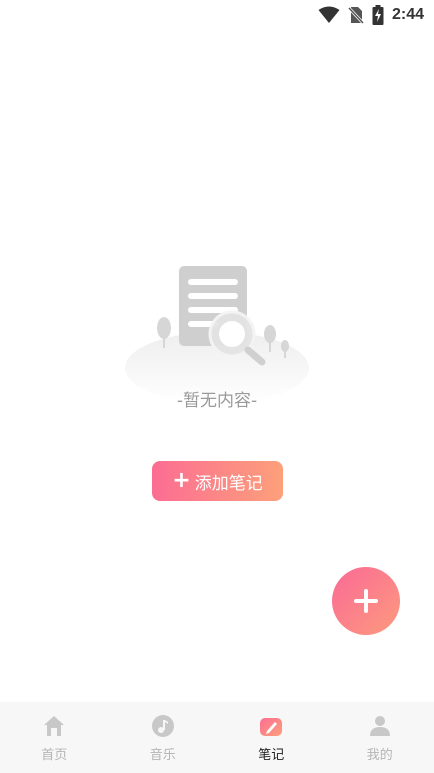 The image size is (434, 773). I want to click on no-sim-icon, so click(355, 15).